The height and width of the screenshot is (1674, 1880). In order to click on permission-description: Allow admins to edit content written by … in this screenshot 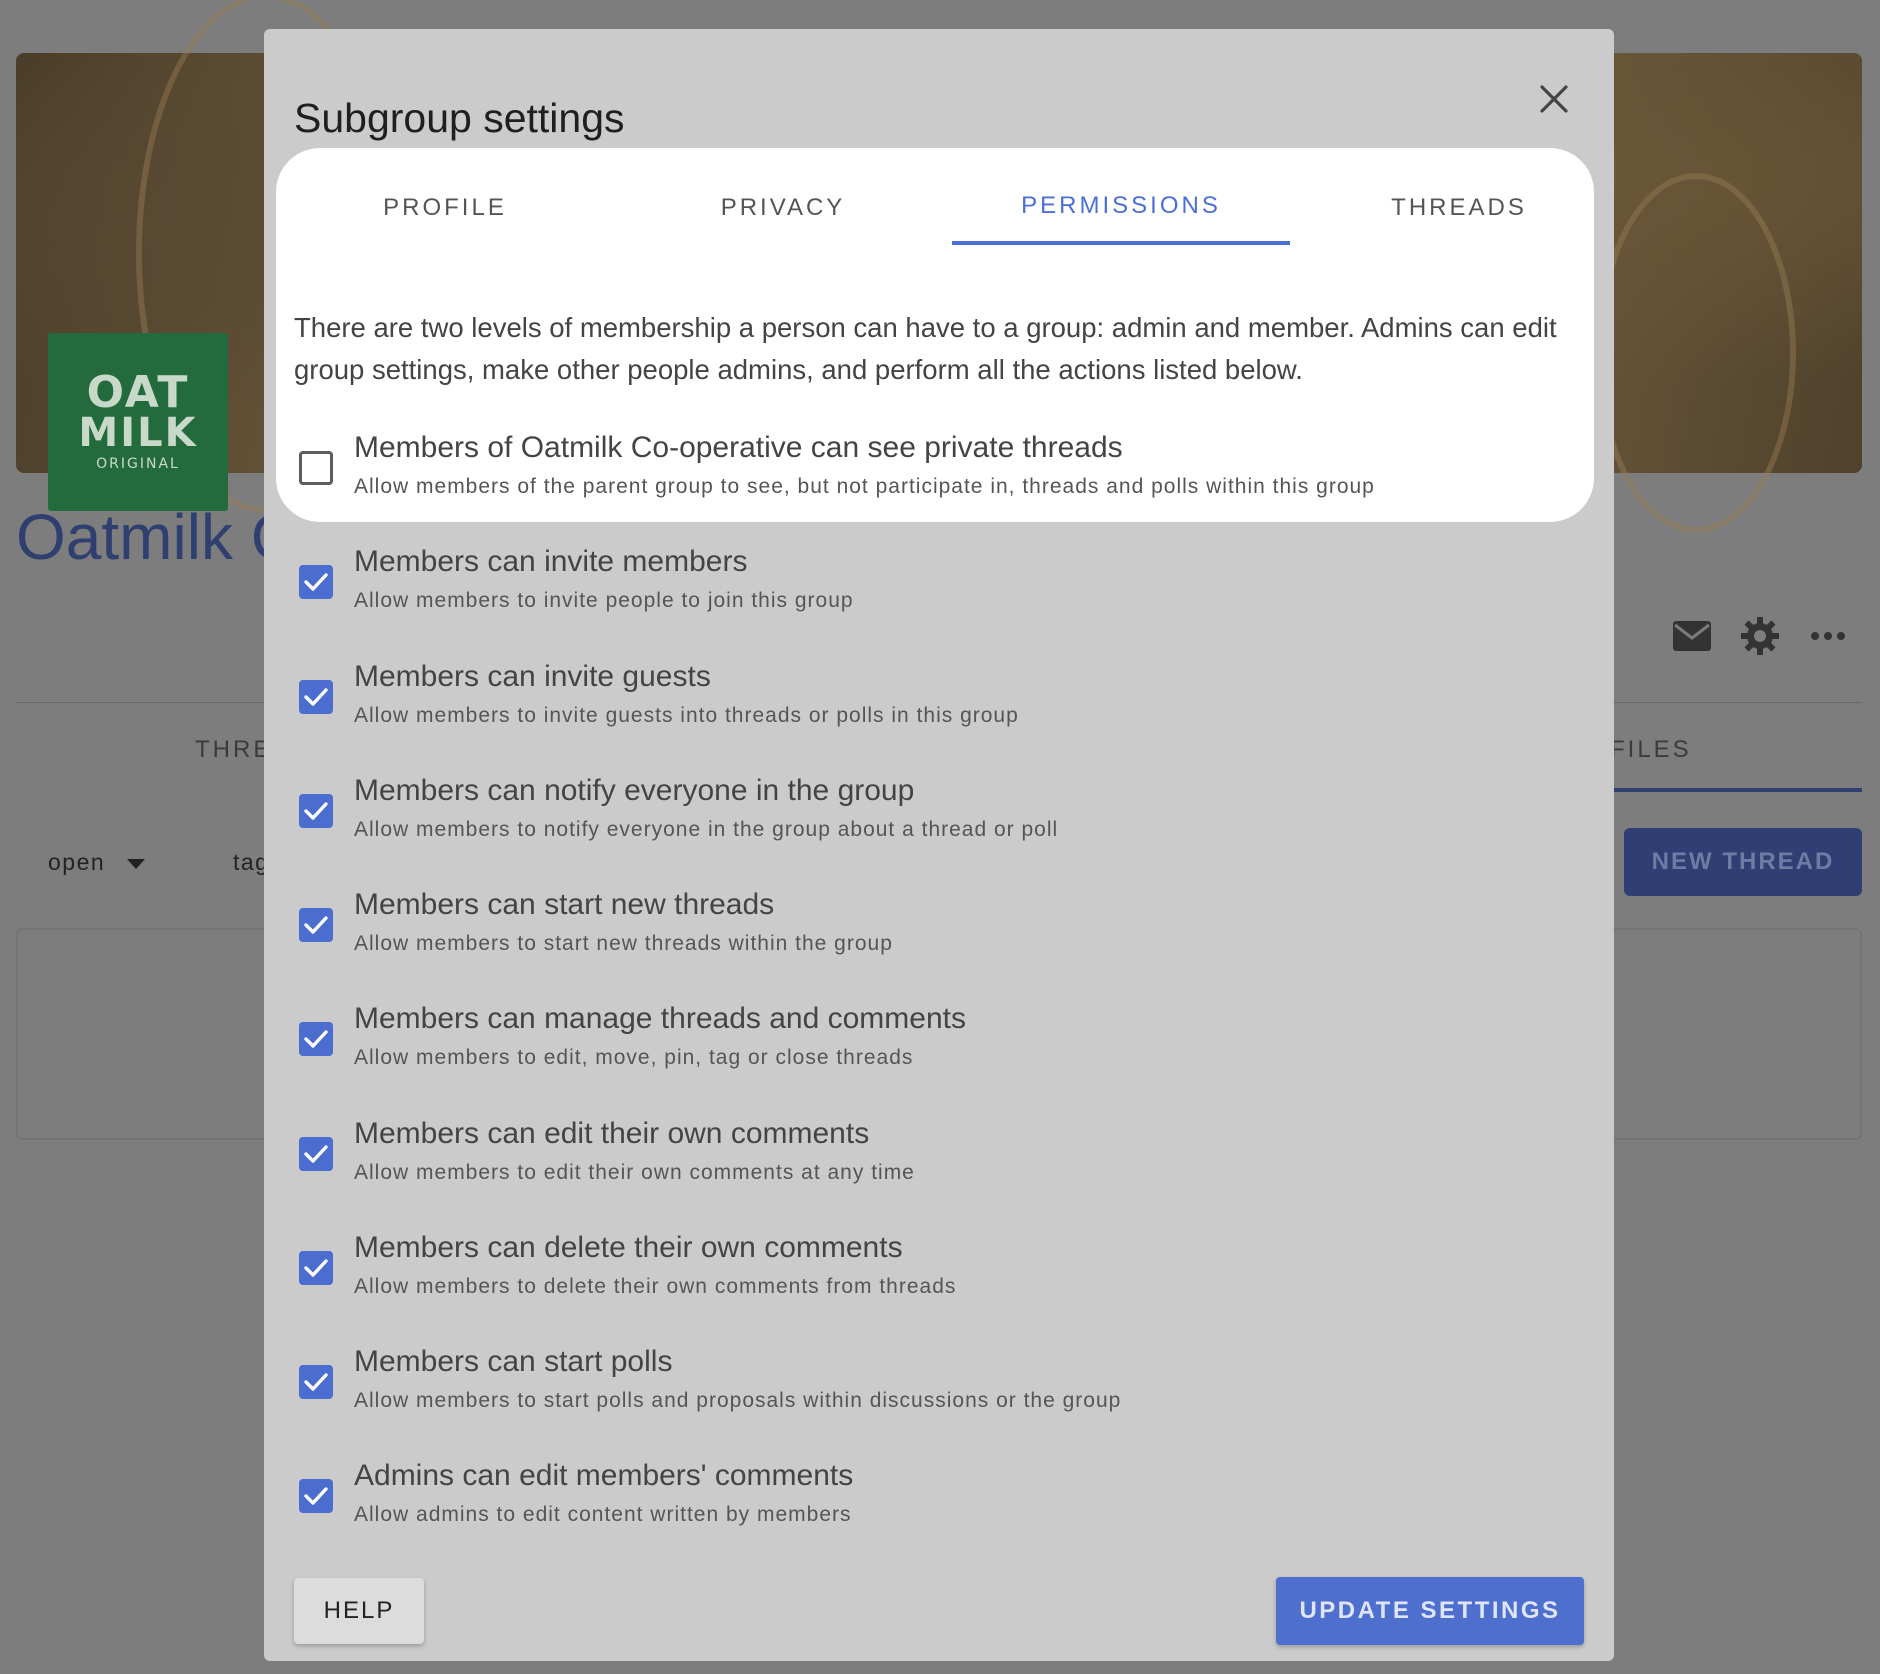, I will do `click(603, 1515)`.